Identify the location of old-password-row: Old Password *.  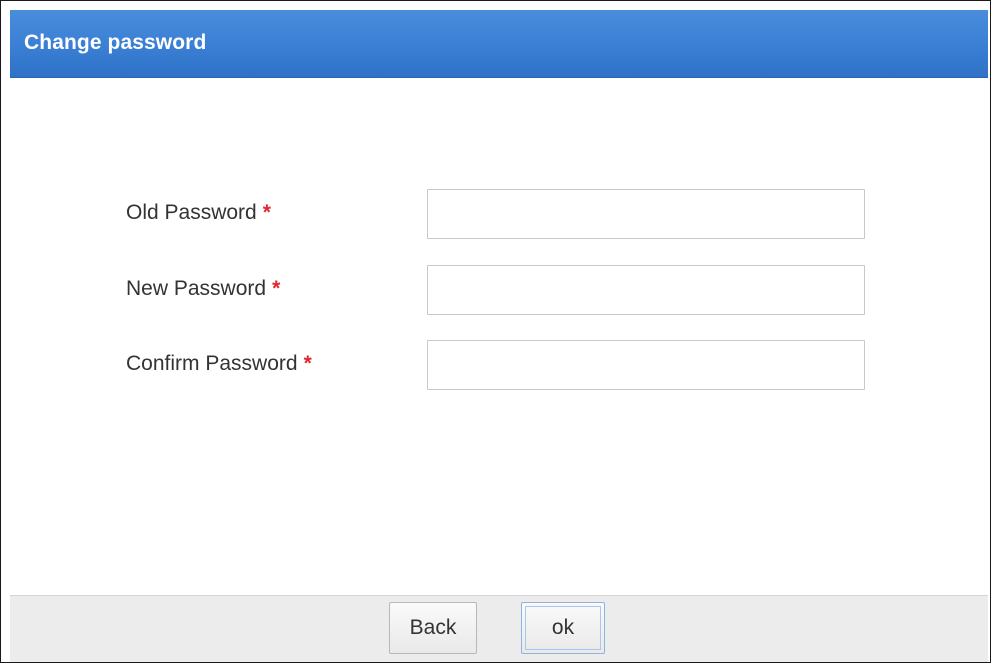
(499, 216).